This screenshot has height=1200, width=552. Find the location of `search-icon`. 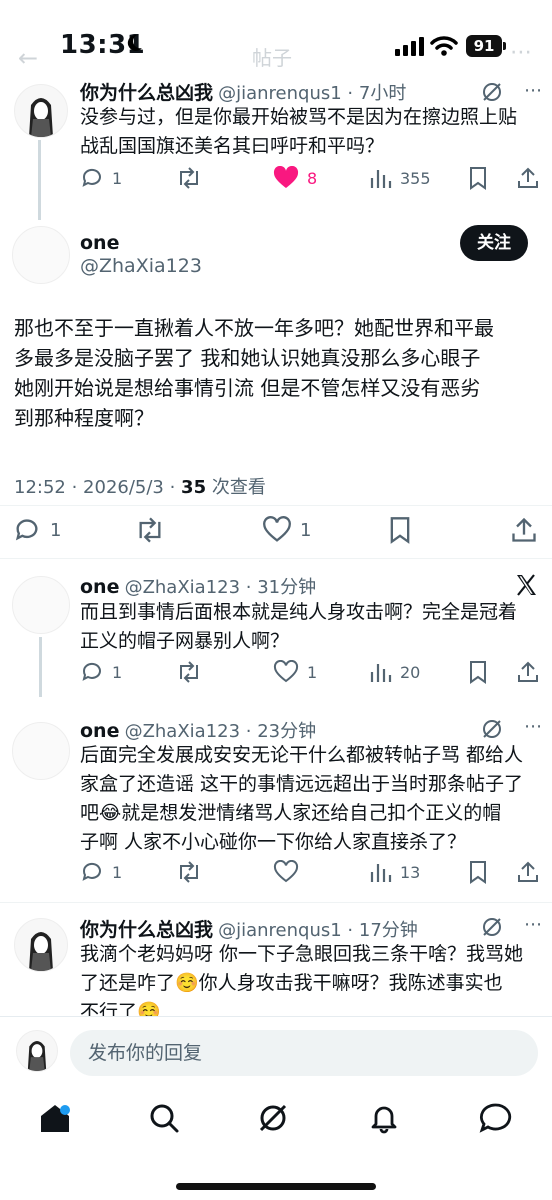

search-icon is located at coordinates (164, 1118).